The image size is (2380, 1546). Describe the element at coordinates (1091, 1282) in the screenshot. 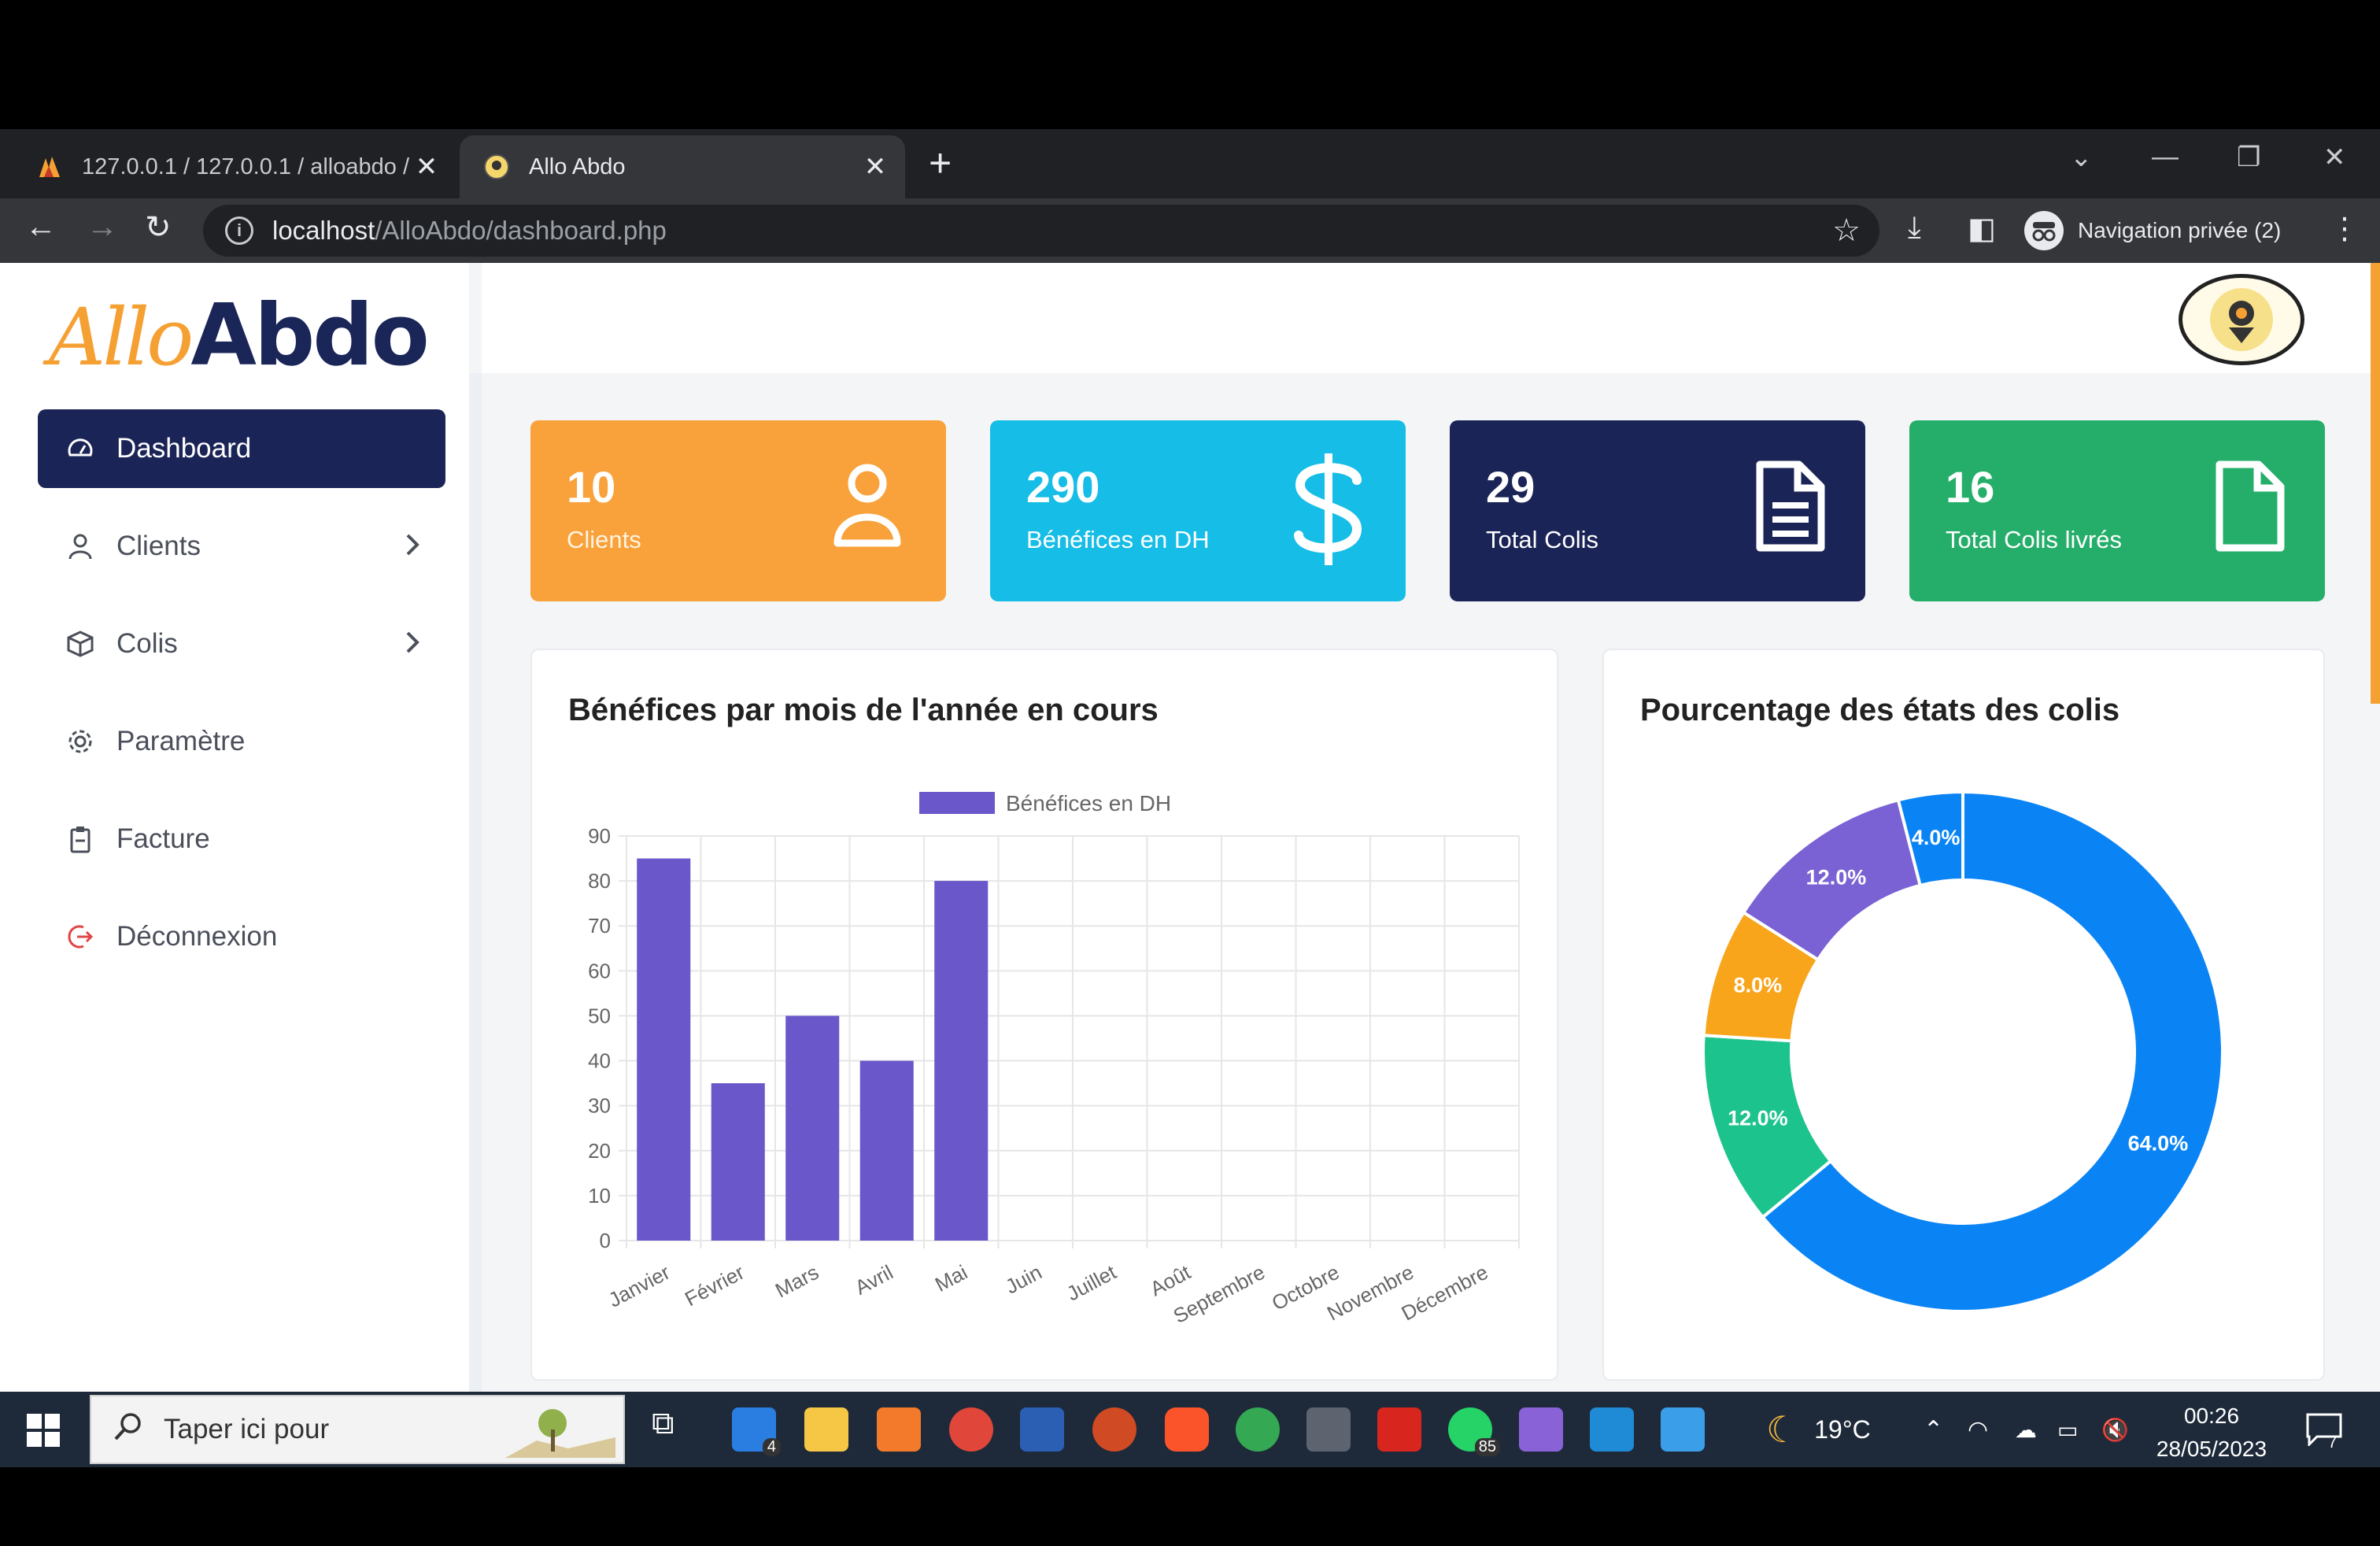

I see `x-tick-label: Juillet` at that location.